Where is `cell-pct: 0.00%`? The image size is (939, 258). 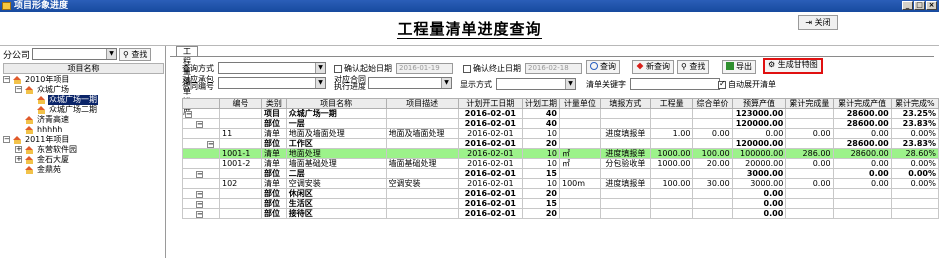 cell-pct: 0.00% is located at coordinates (914, 133).